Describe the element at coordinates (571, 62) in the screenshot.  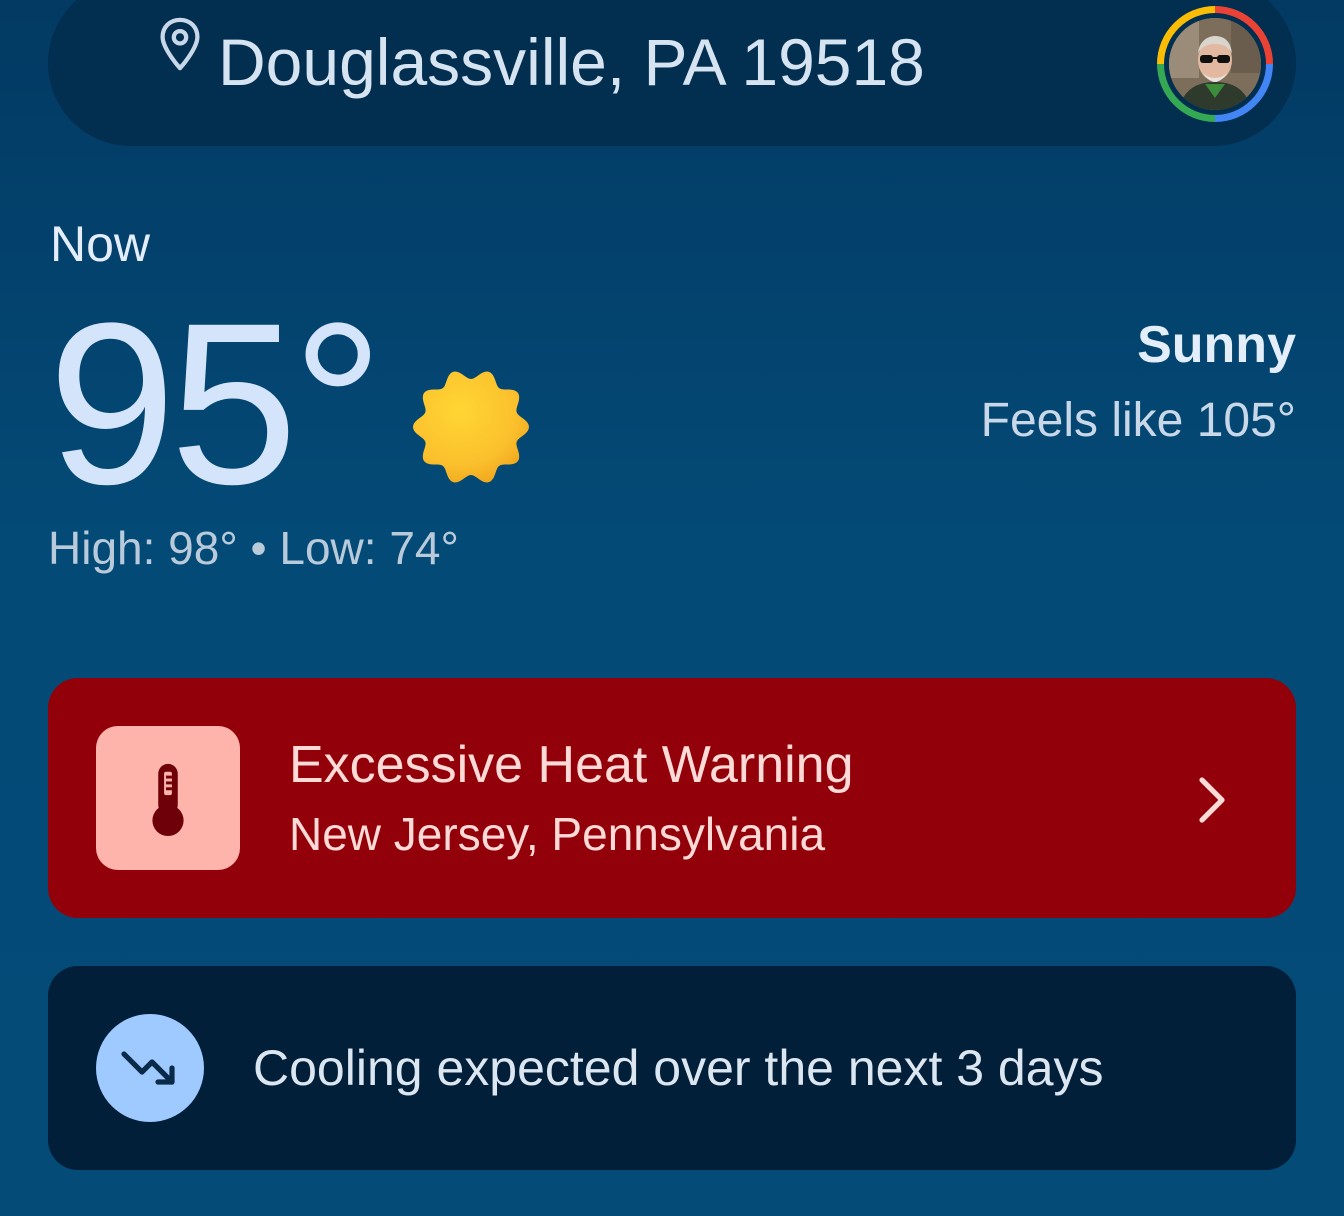
I see `location-text: Douglassville, PA 19518` at that location.